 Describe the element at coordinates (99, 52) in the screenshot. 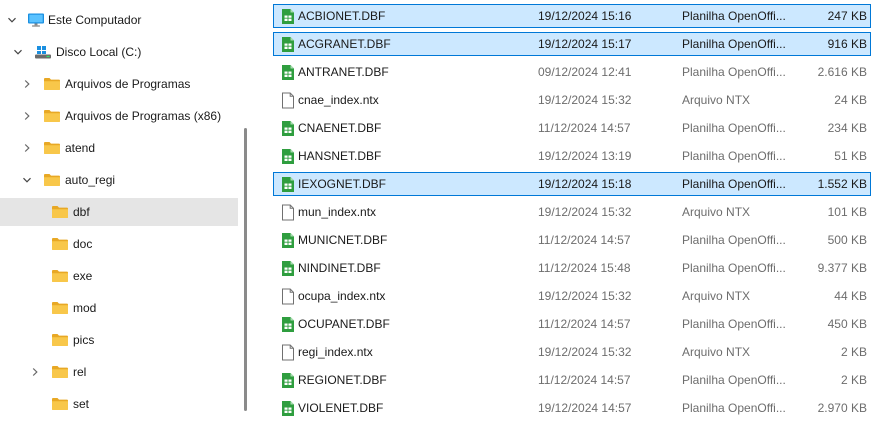

I see `nav-item-label: Disco Local (C:)` at that location.